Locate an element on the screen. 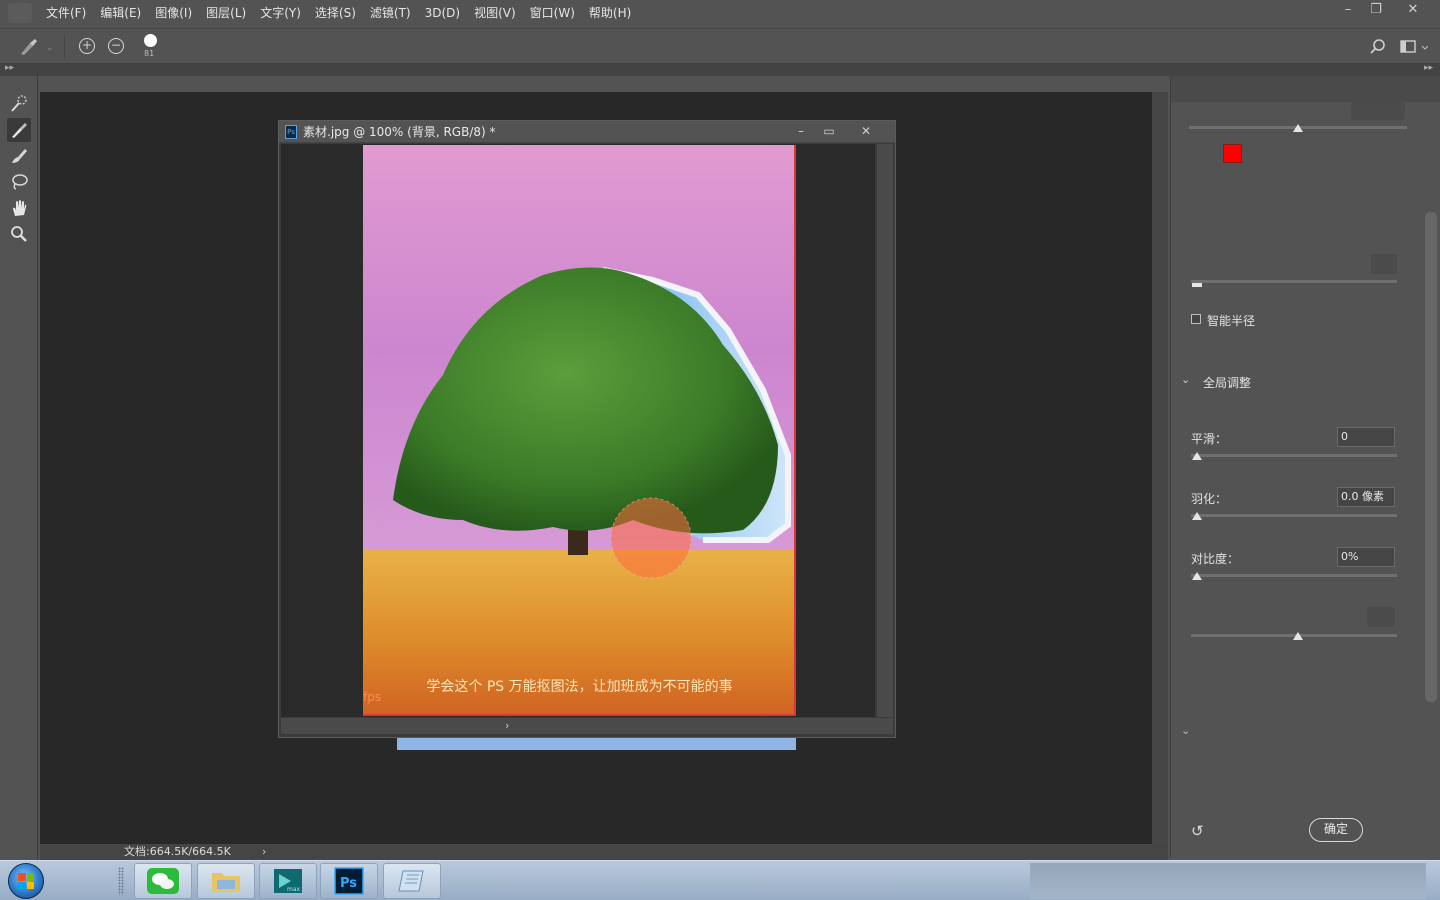 This screenshot has height=900, width=1440. refine-edge-brush-tool-icon is located at coordinates (19, 130).